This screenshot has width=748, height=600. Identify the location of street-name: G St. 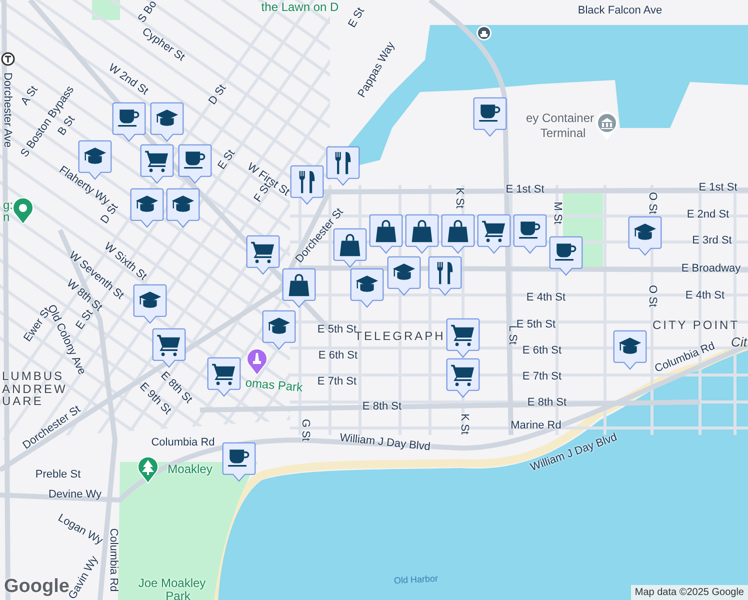
(305, 430).